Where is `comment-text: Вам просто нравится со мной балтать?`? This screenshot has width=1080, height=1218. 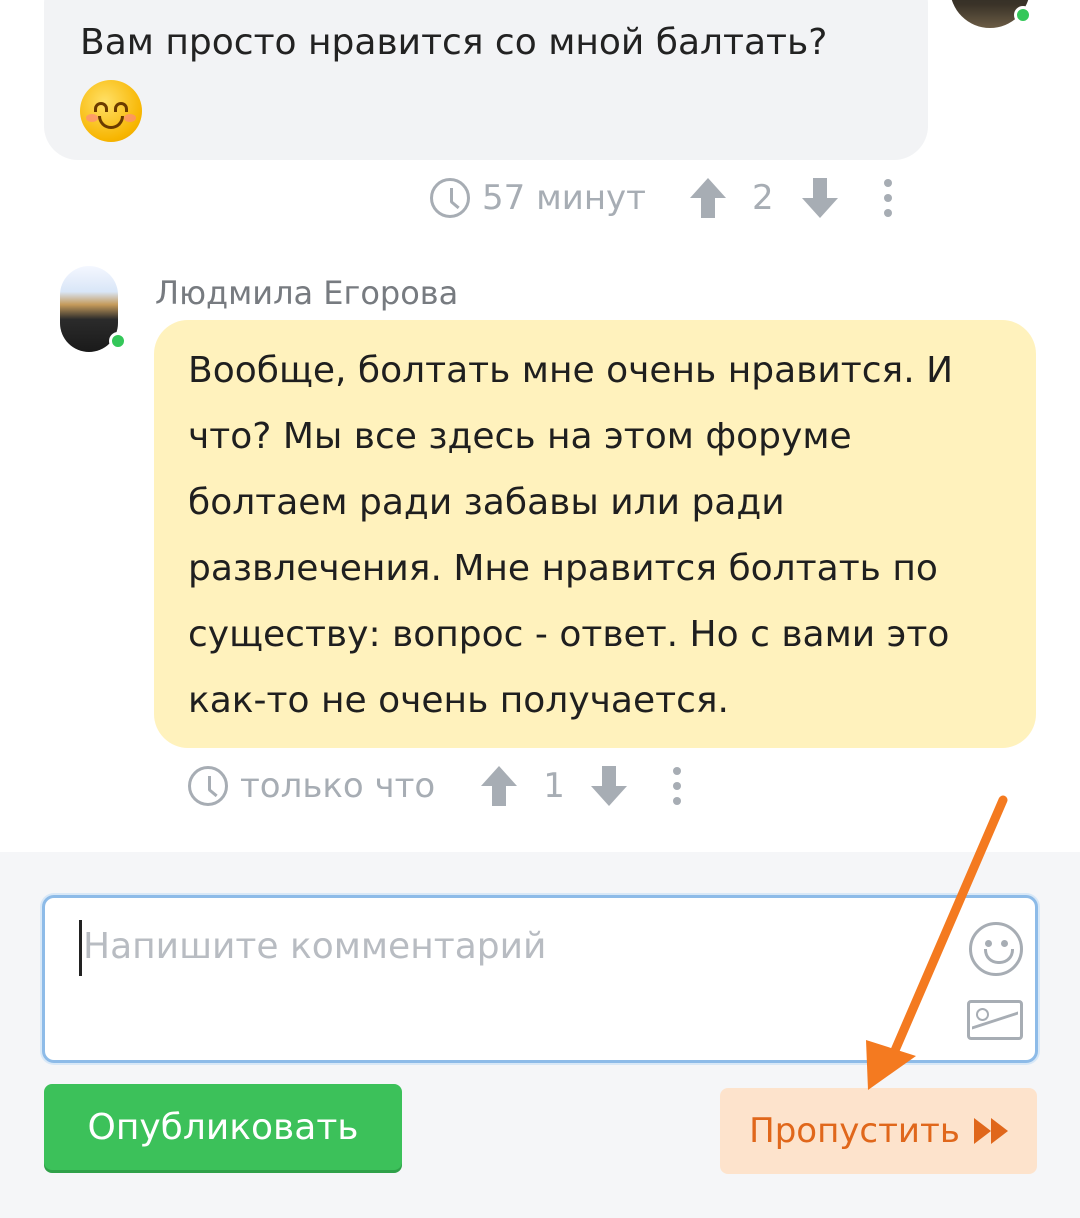
comment-text: Вам просто нравится со мной балтать? is located at coordinates (454, 42).